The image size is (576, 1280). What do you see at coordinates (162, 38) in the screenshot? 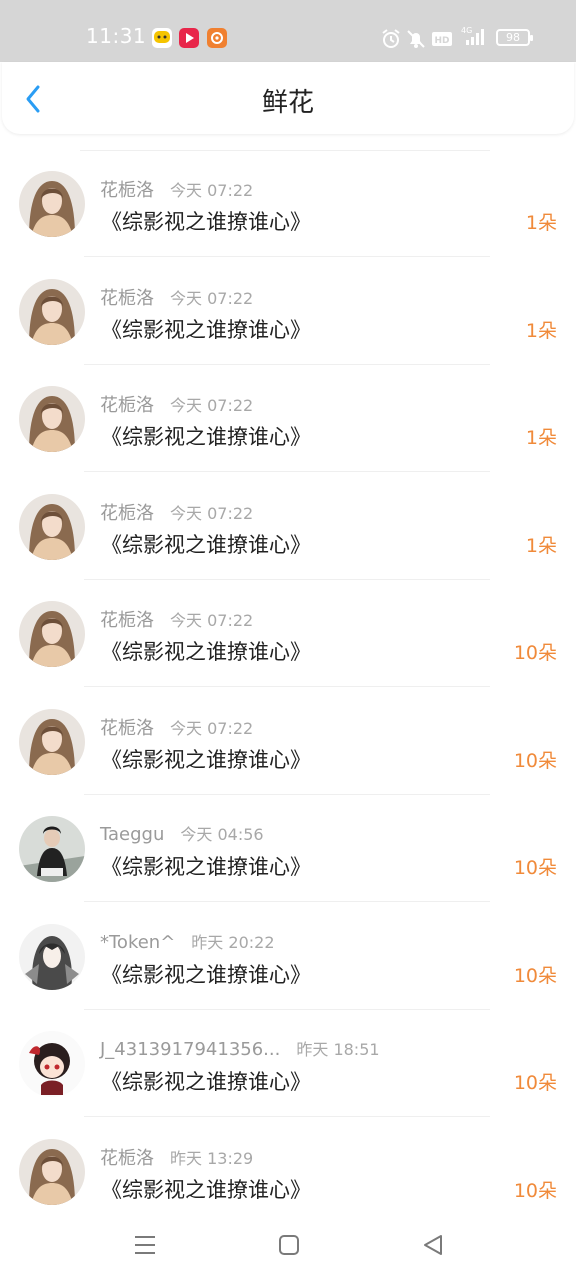
I see `chat-app-icon` at bounding box center [162, 38].